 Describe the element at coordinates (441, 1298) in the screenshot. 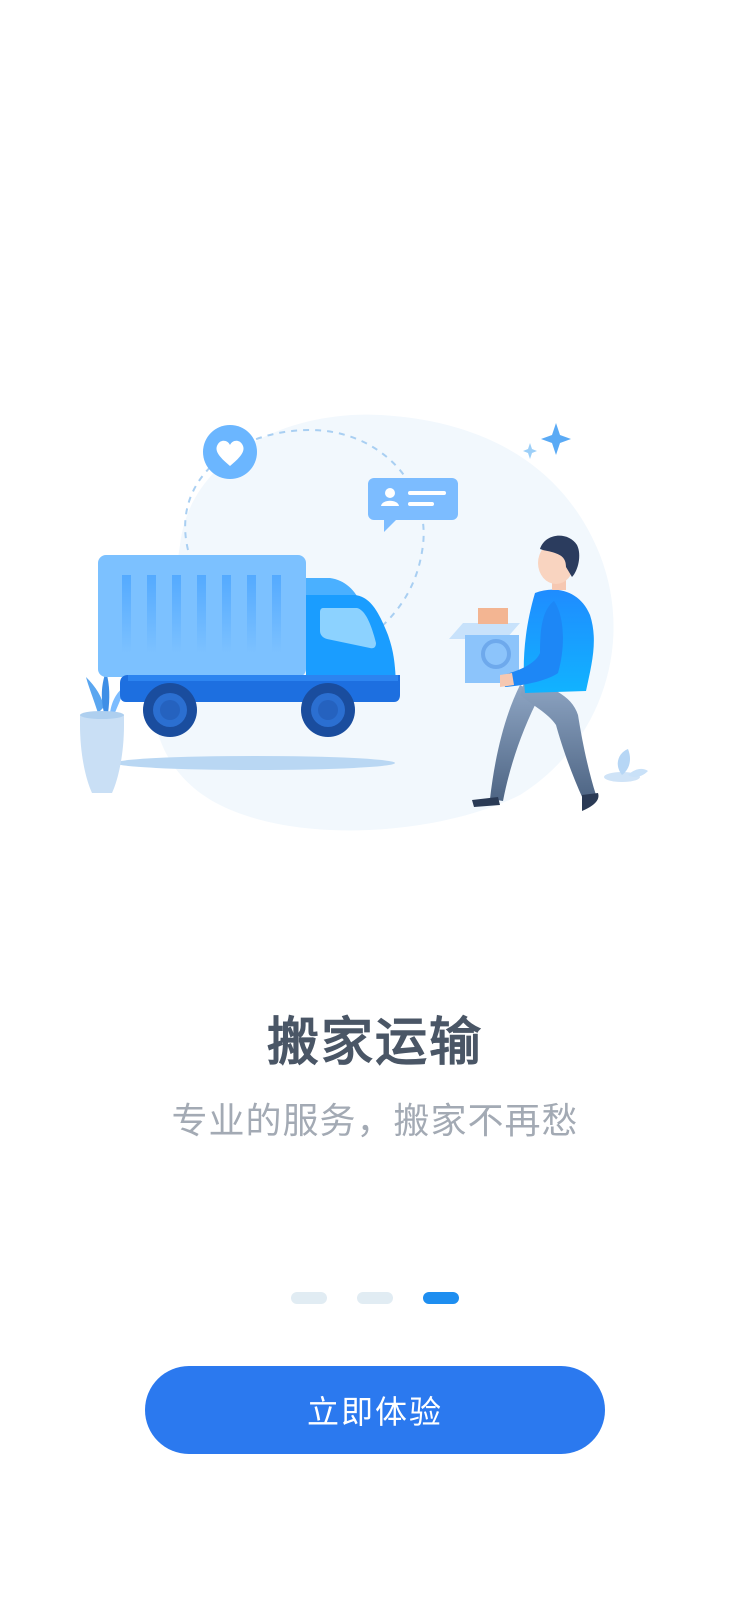

I see `page-dot-3-active` at that location.